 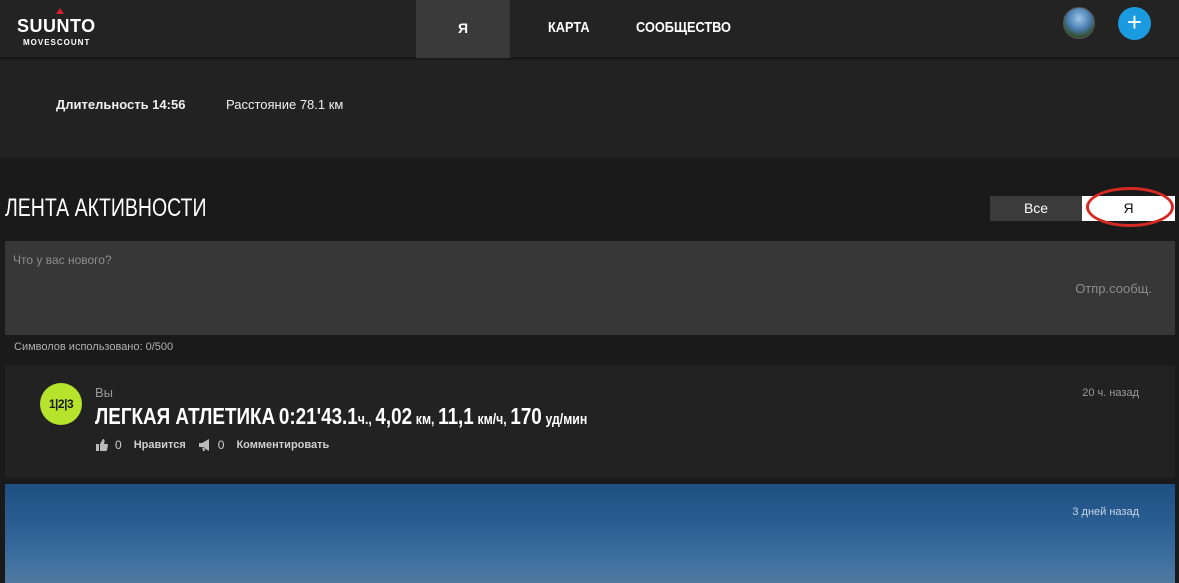 What do you see at coordinates (61, 404) in the screenshot?
I see `activity-badge-icon: 1|2|3` at bounding box center [61, 404].